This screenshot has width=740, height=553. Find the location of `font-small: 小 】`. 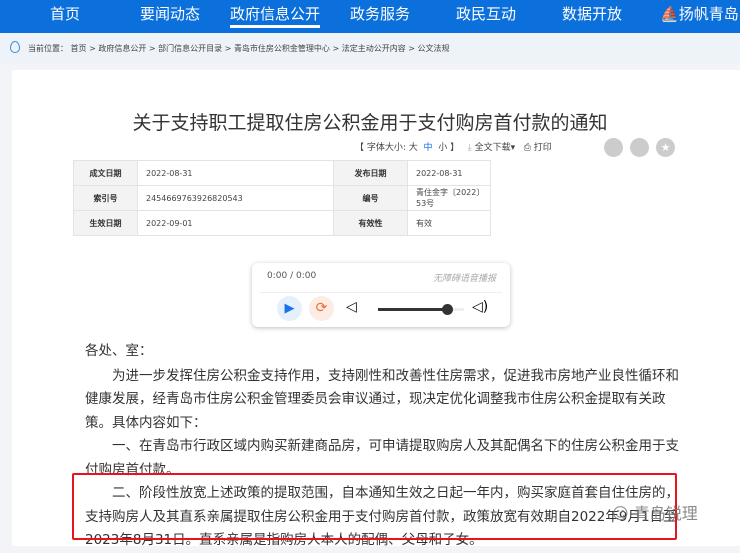

font-small: 小 】 is located at coordinates (448, 148).